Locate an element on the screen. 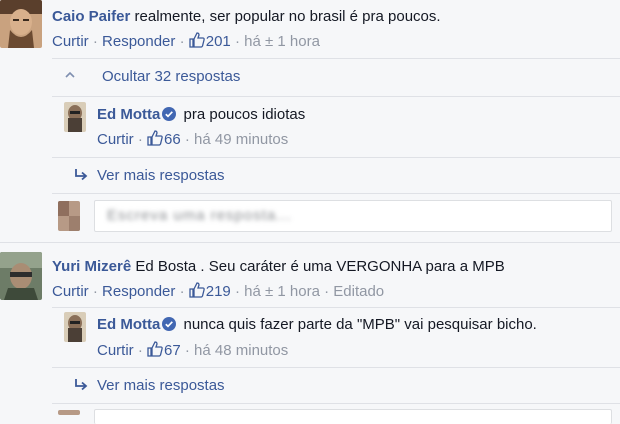 The image size is (620, 424). comment-author: Caio Paifer is located at coordinates (91, 16).